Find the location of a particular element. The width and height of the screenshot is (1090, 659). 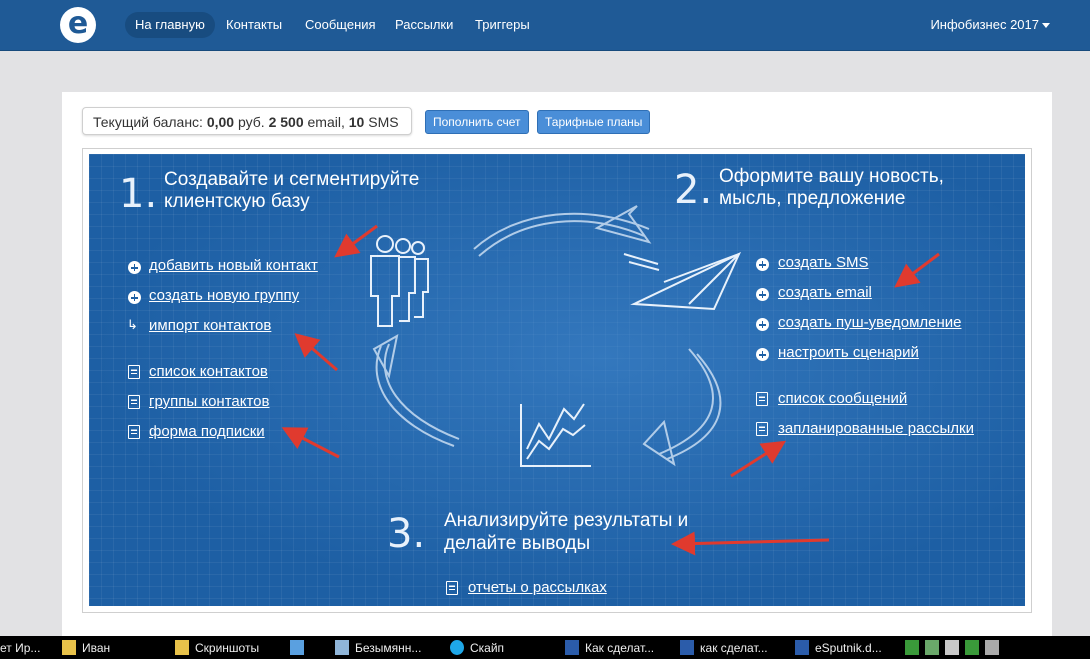

create-group-link: создать новую группу is located at coordinates (224, 296).